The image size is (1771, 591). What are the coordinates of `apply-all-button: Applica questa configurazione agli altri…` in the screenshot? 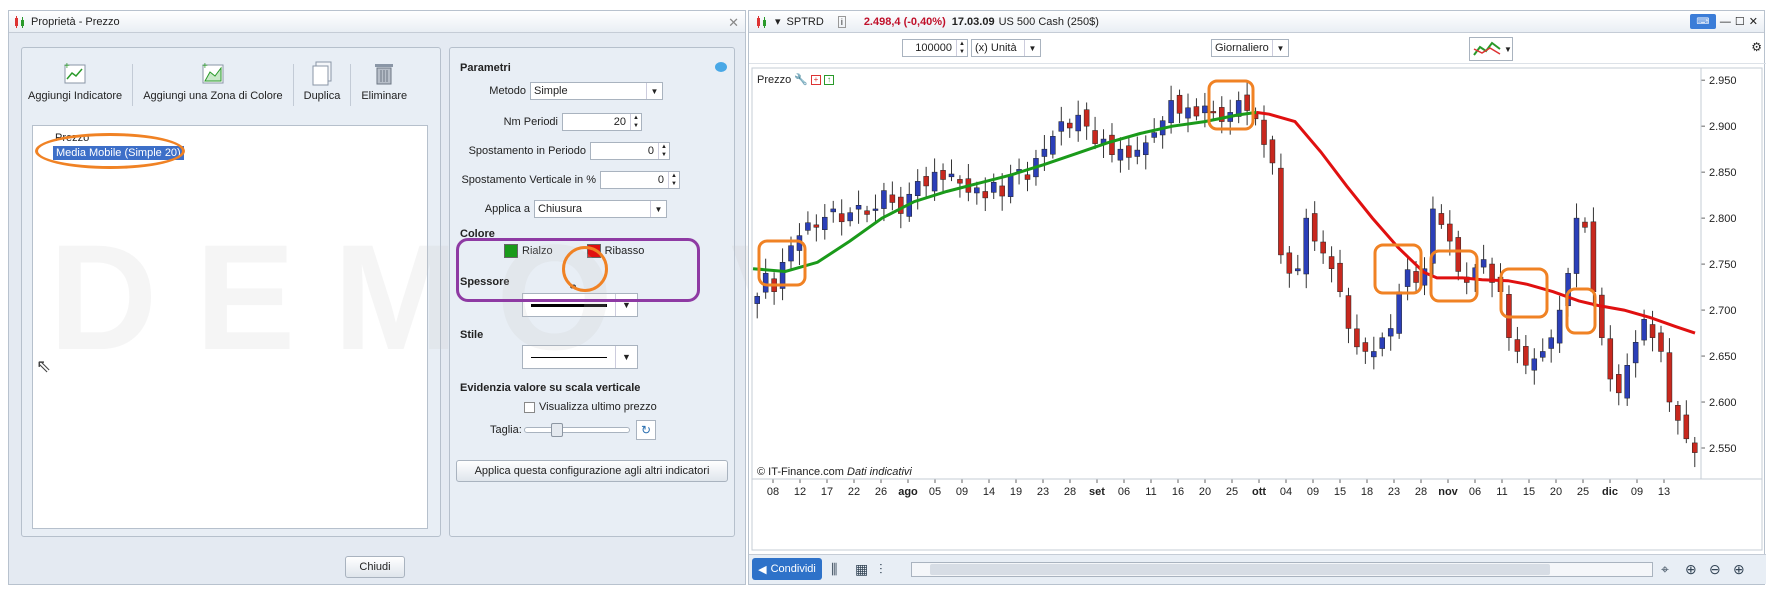 It's located at (592, 471).